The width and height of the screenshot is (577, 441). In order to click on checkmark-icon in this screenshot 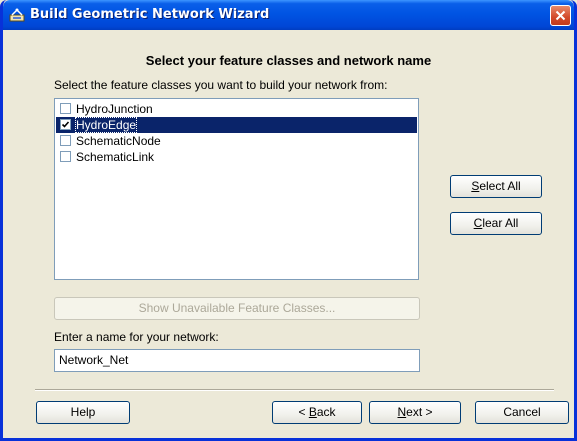, I will do `click(65, 124)`.